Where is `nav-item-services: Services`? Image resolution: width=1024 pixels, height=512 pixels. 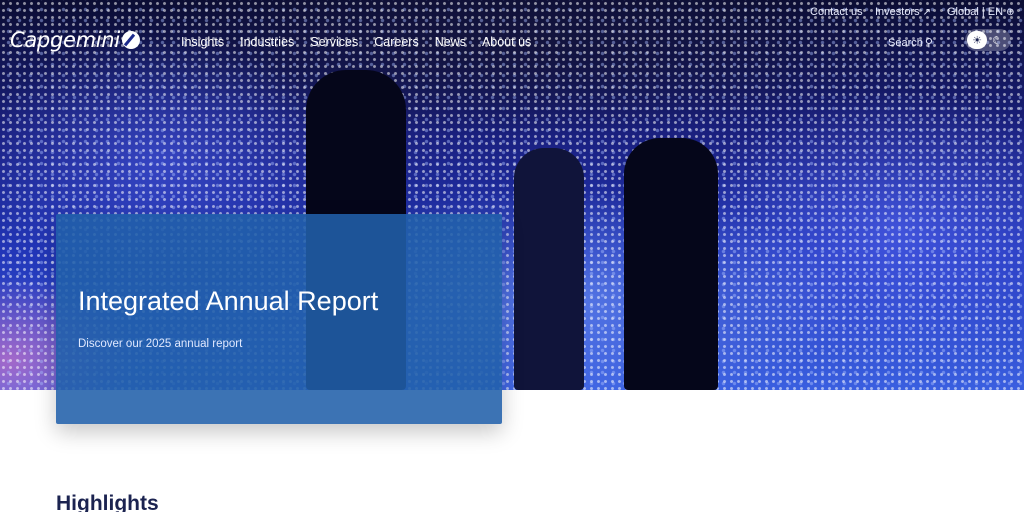 nav-item-services: Services is located at coordinates (334, 42).